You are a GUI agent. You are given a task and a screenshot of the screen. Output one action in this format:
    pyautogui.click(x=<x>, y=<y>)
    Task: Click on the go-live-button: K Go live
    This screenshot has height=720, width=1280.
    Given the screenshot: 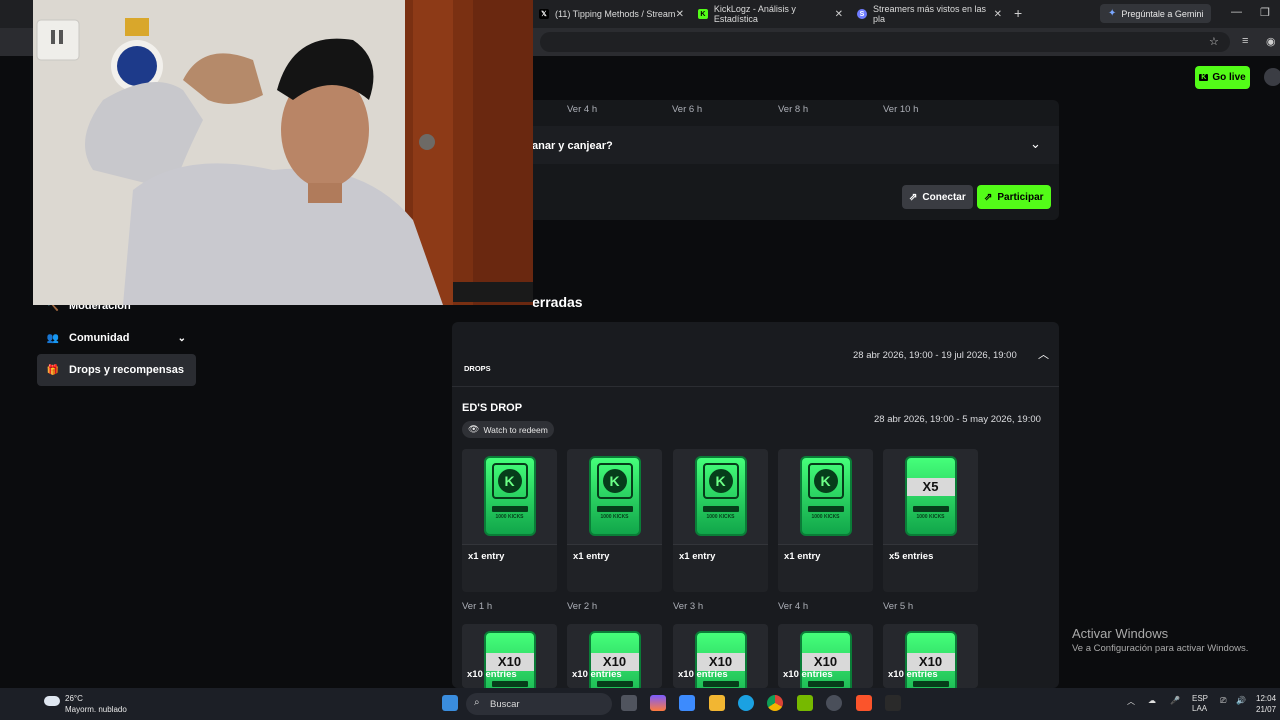 What is the action you would take?
    pyautogui.click(x=1222, y=77)
    